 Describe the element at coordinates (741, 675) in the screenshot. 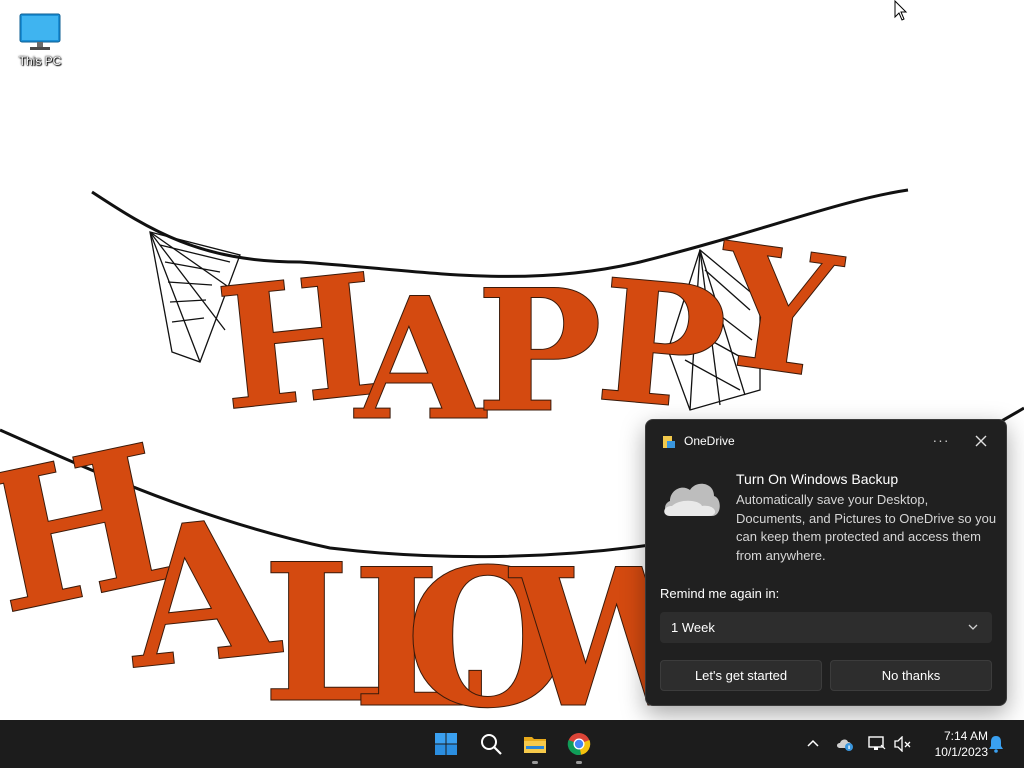

I see `lets-get-started-button: Let's get started` at that location.